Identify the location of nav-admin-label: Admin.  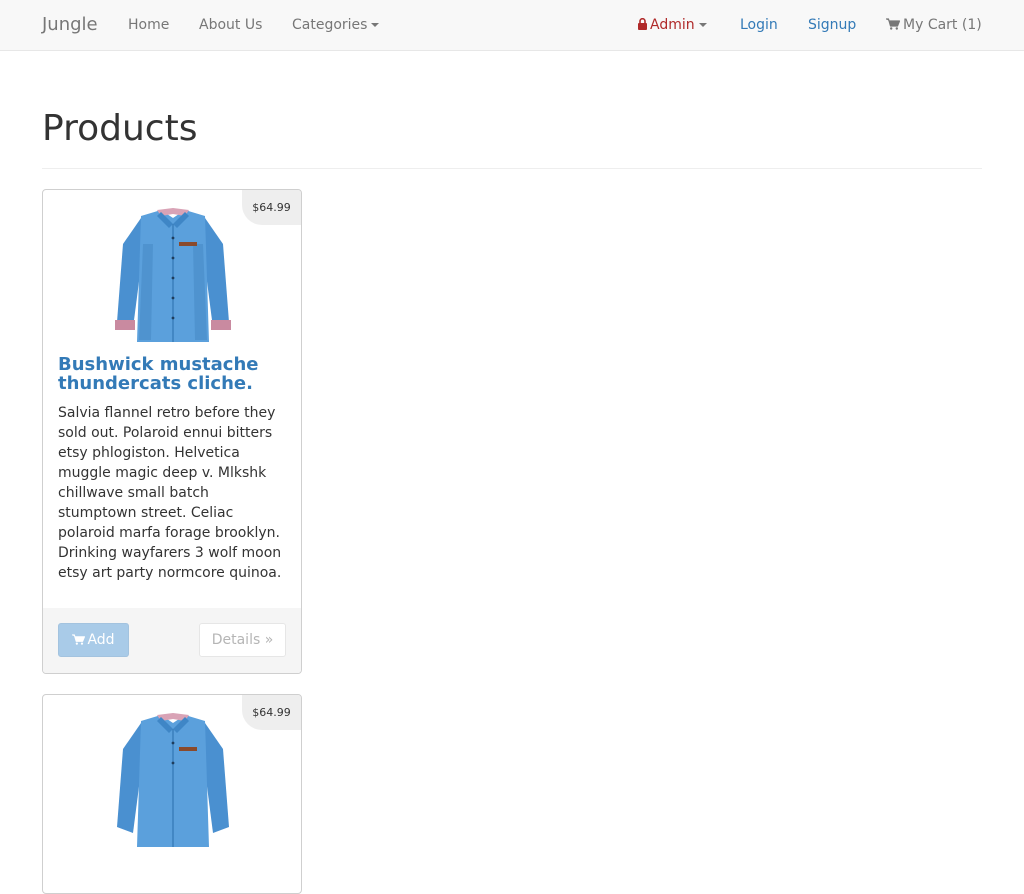
(672, 25).